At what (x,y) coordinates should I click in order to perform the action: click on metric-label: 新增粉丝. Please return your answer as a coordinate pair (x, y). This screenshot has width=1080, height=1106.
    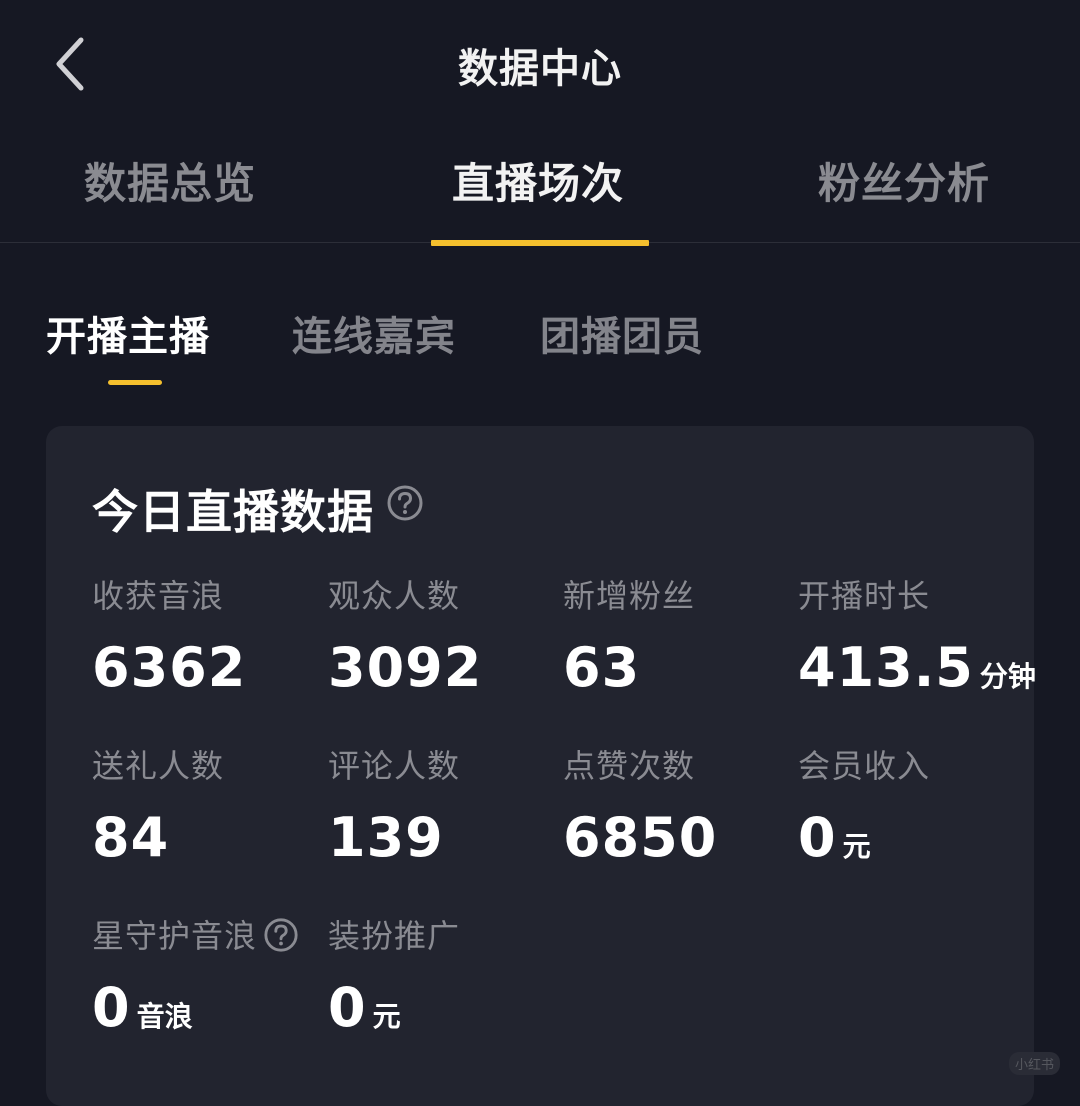
    Looking at the image, I should click on (629, 596).